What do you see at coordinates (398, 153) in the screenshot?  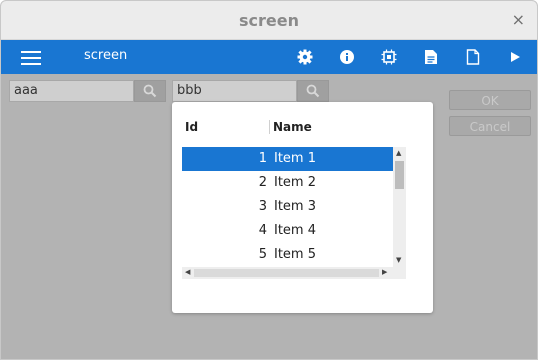 I see `scroll-up-icon: ▲` at bounding box center [398, 153].